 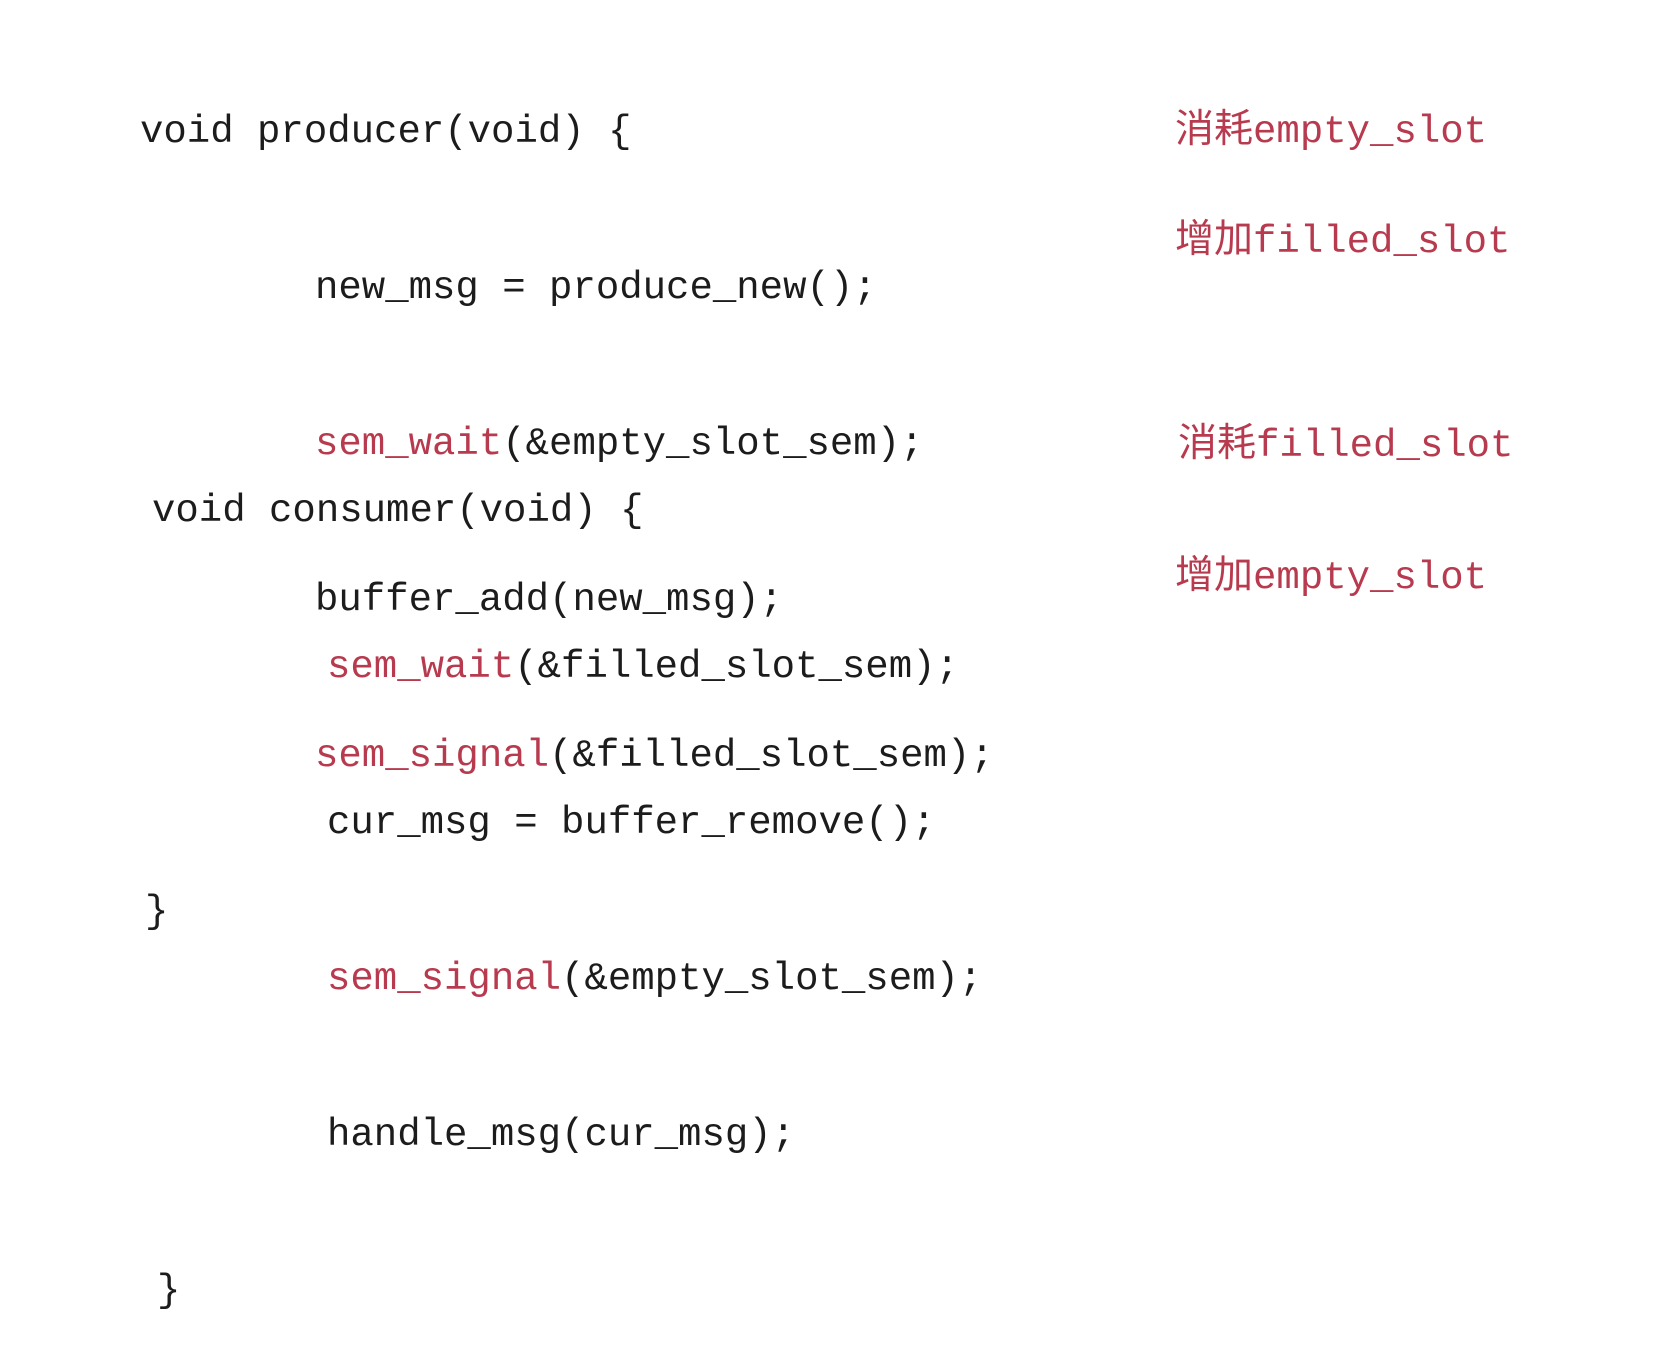 I want to click on annotation-add-filled-slot: 增加filled_slot, so click(x=1343, y=240).